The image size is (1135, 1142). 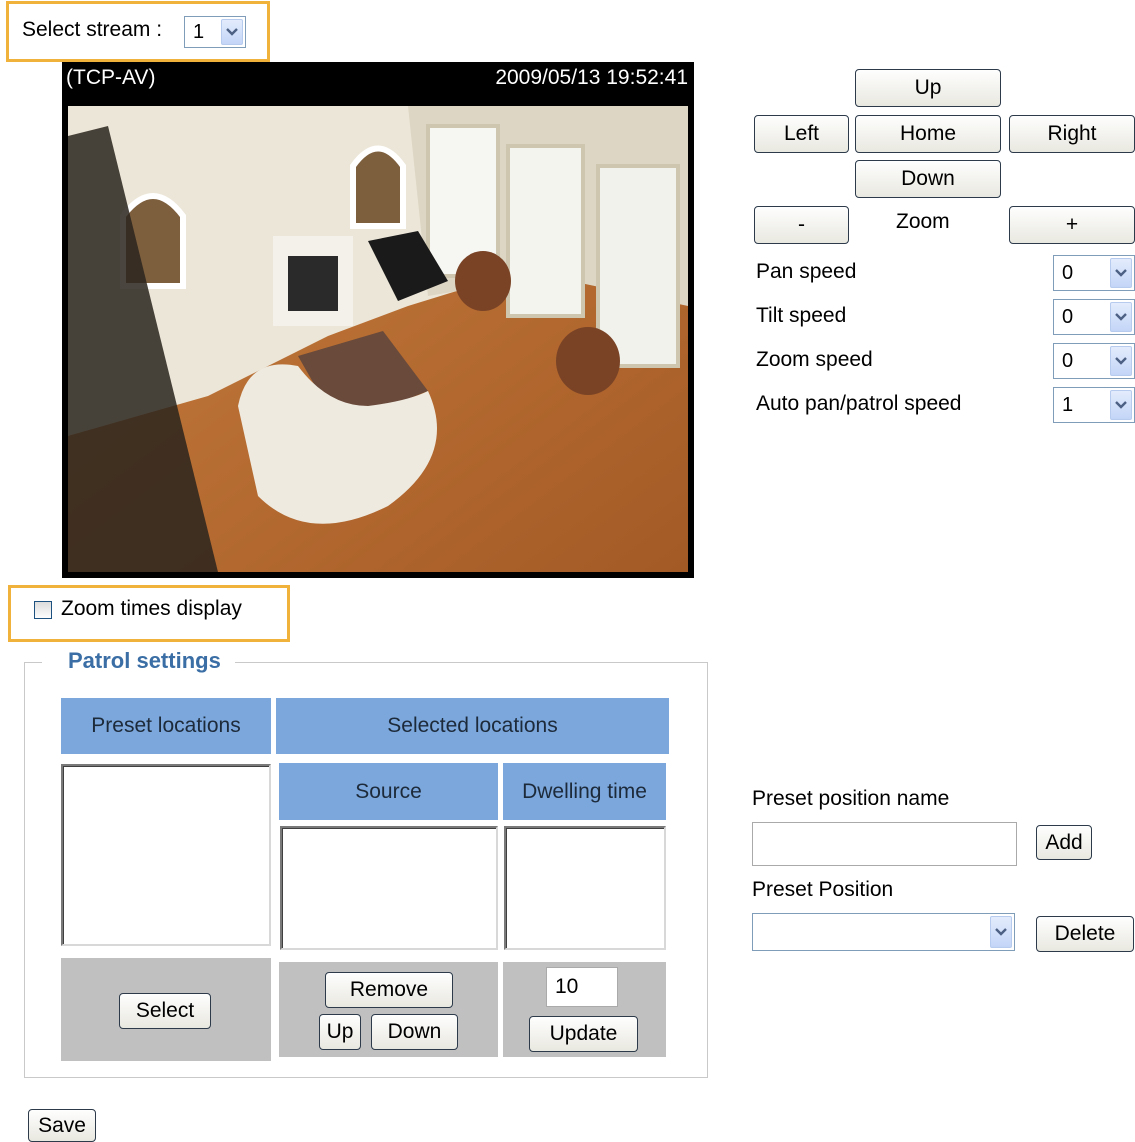 I want to click on ptz-home-button: Home, so click(x=928, y=134).